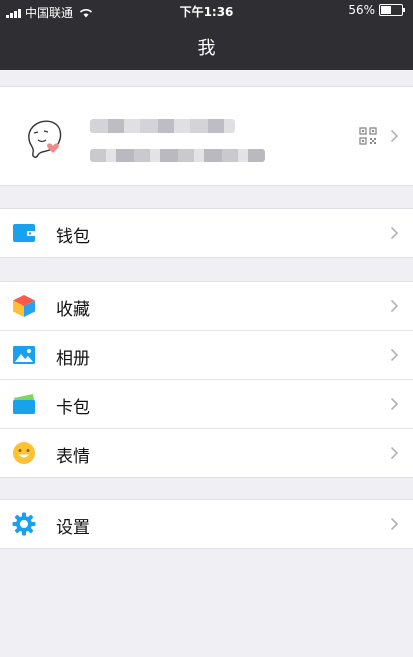 The height and width of the screenshot is (657, 413). I want to click on blurred-wechat-id, so click(177, 155).